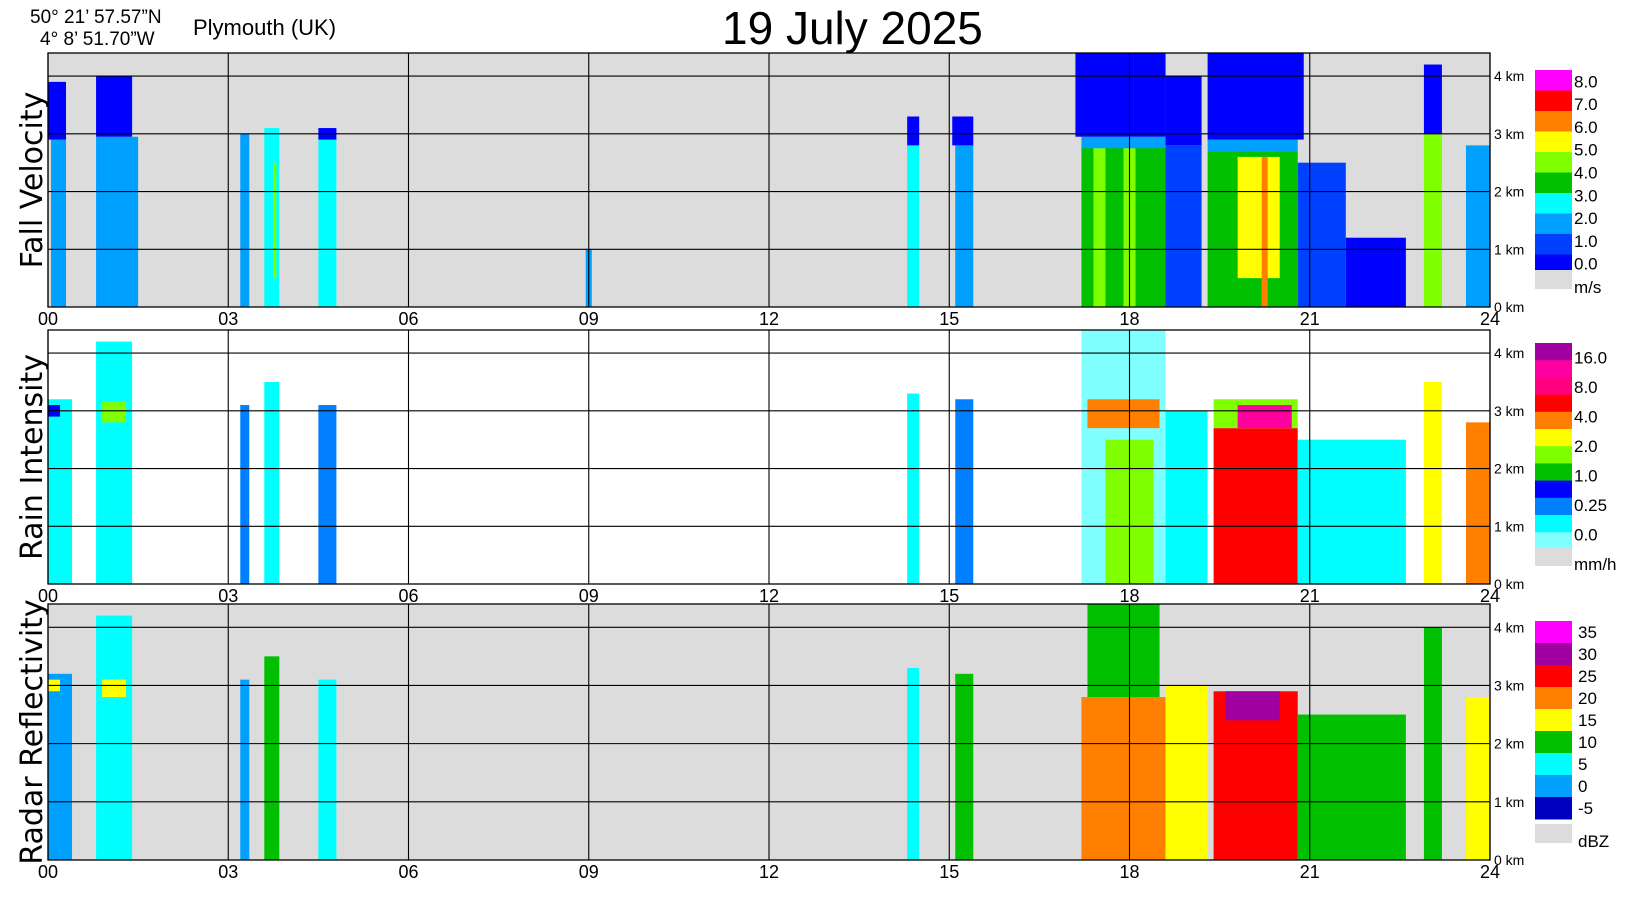 This screenshot has width=1640, height=900. Describe the element at coordinates (32, 731) in the screenshot. I see `y-axis-label: Radar Reflectivity` at that location.